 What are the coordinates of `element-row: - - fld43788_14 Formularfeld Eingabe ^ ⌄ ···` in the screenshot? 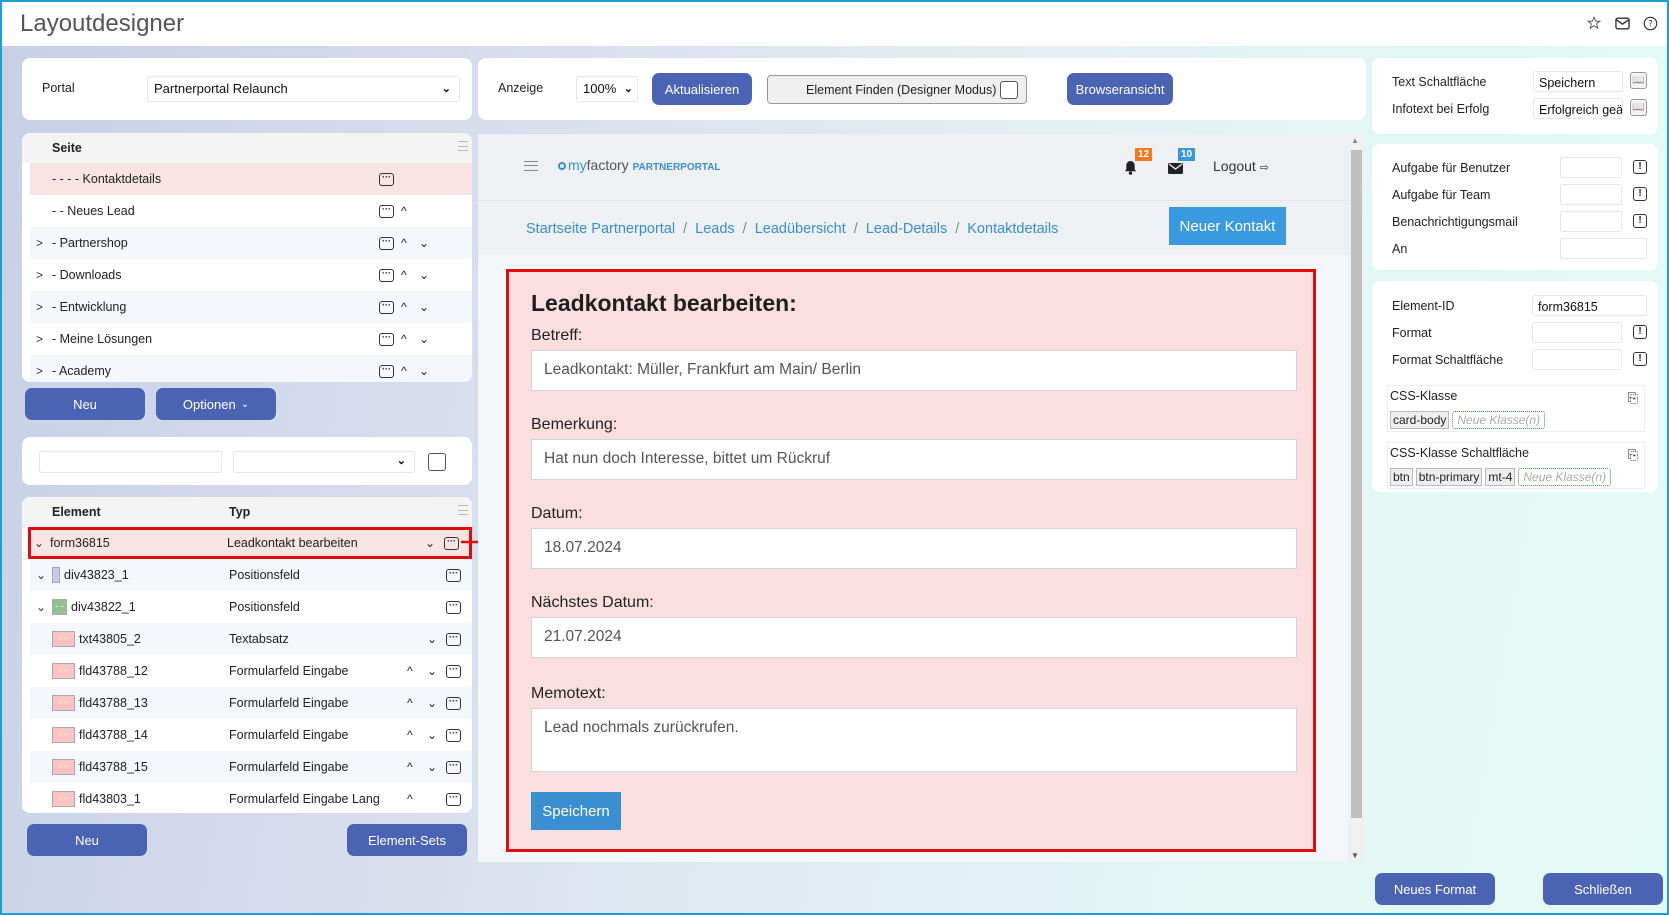 It's located at (251, 735).